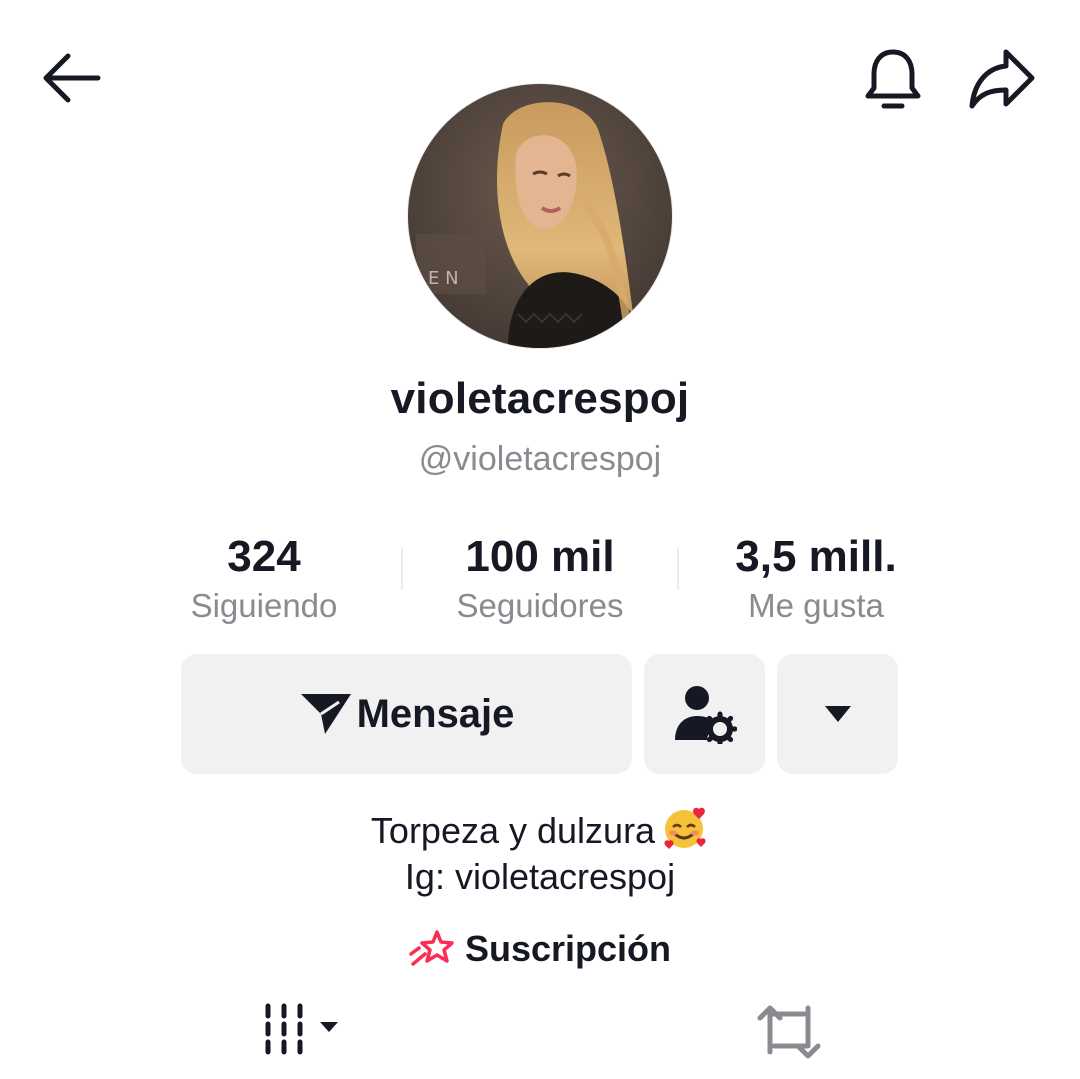 Image resolution: width=1080 pixels, height=1079 pixels. I want to click on stat-following-label: Siguiendo, so click(264, 605).